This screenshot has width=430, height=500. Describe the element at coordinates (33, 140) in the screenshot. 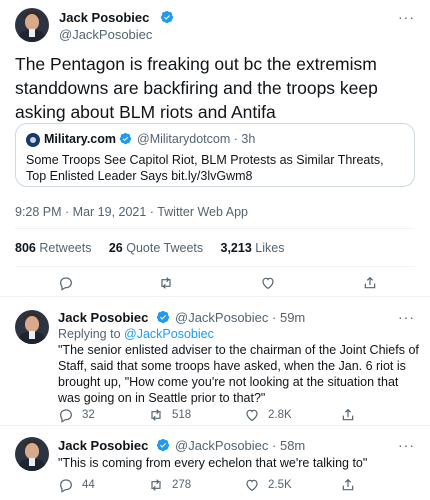

I see `military-logo-icon` at that location.